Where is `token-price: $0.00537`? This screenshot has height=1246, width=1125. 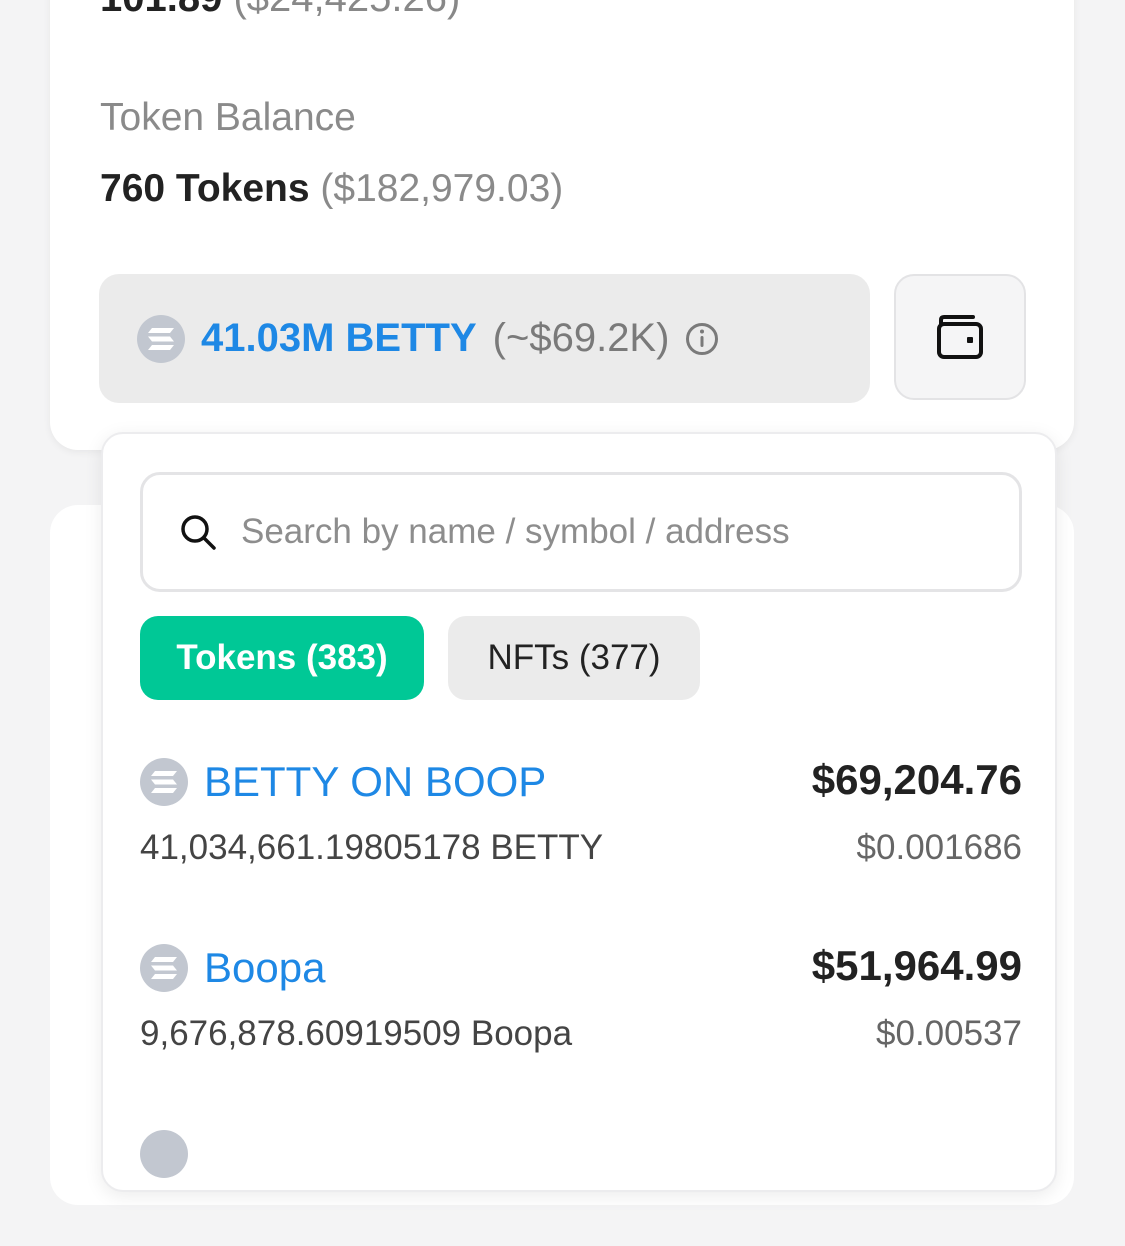
token-price: $0.00537 is located at coordinates (949, 1033).